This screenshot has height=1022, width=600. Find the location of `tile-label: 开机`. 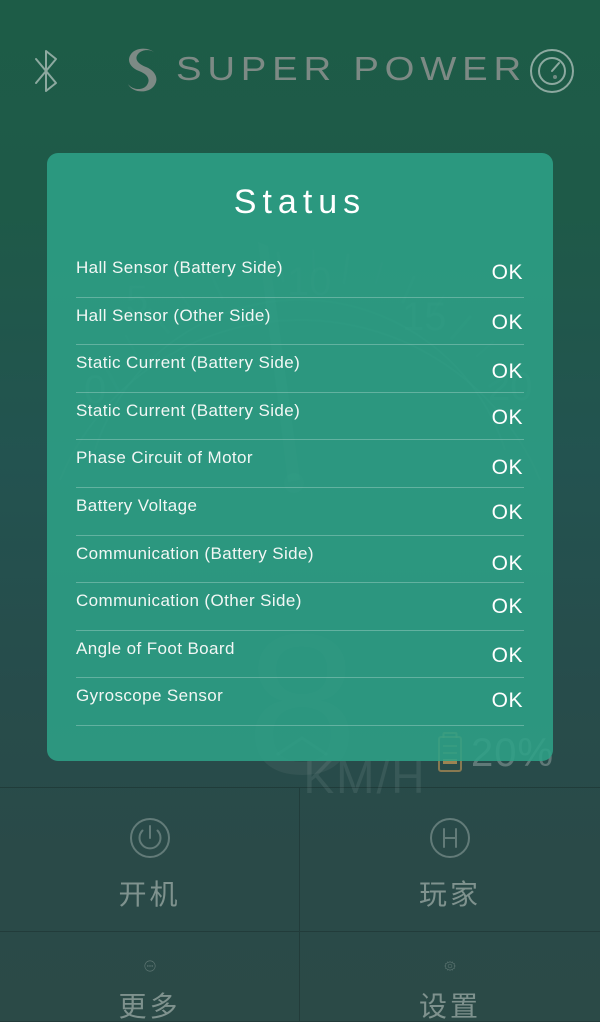

tile-label: 开机 is located at coordinates (149, 894).